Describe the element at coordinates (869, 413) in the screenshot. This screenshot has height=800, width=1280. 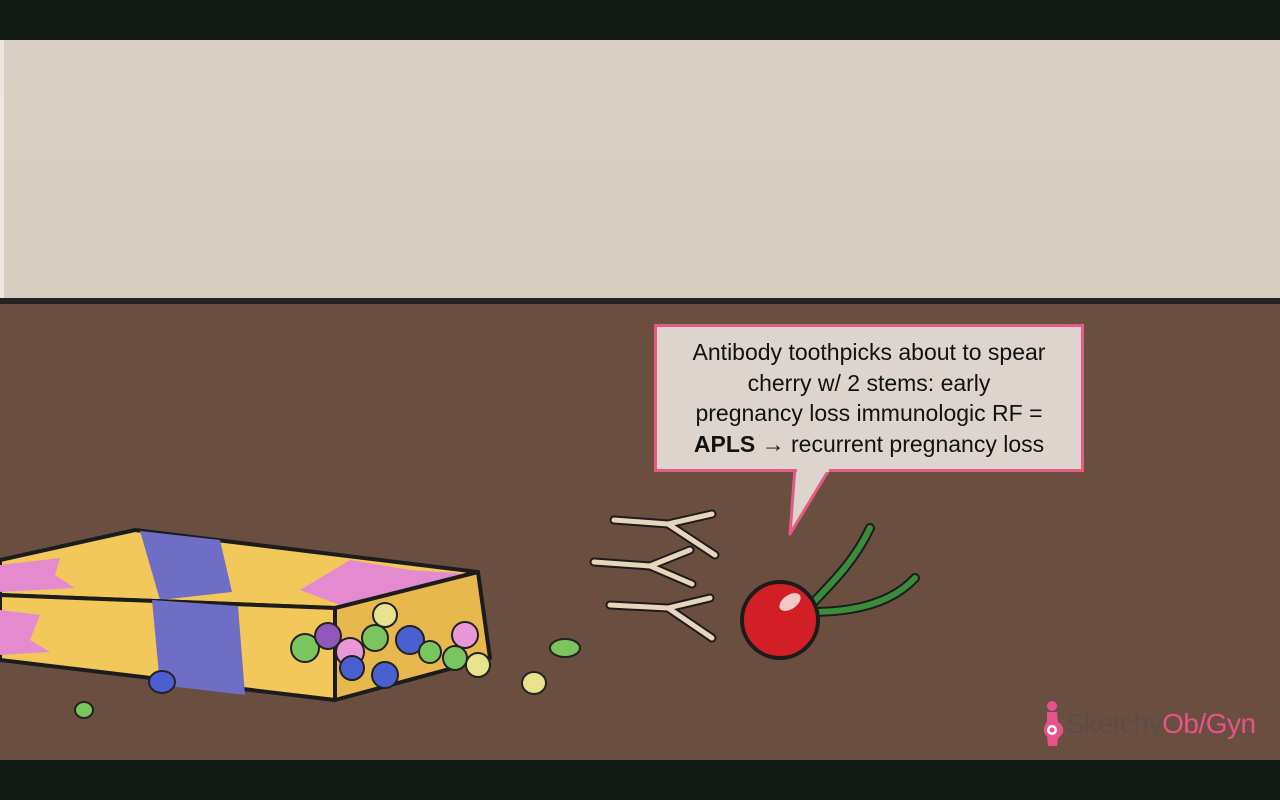
I see `callout-line-3: pregnancy loss immunologic RF =` at that location.